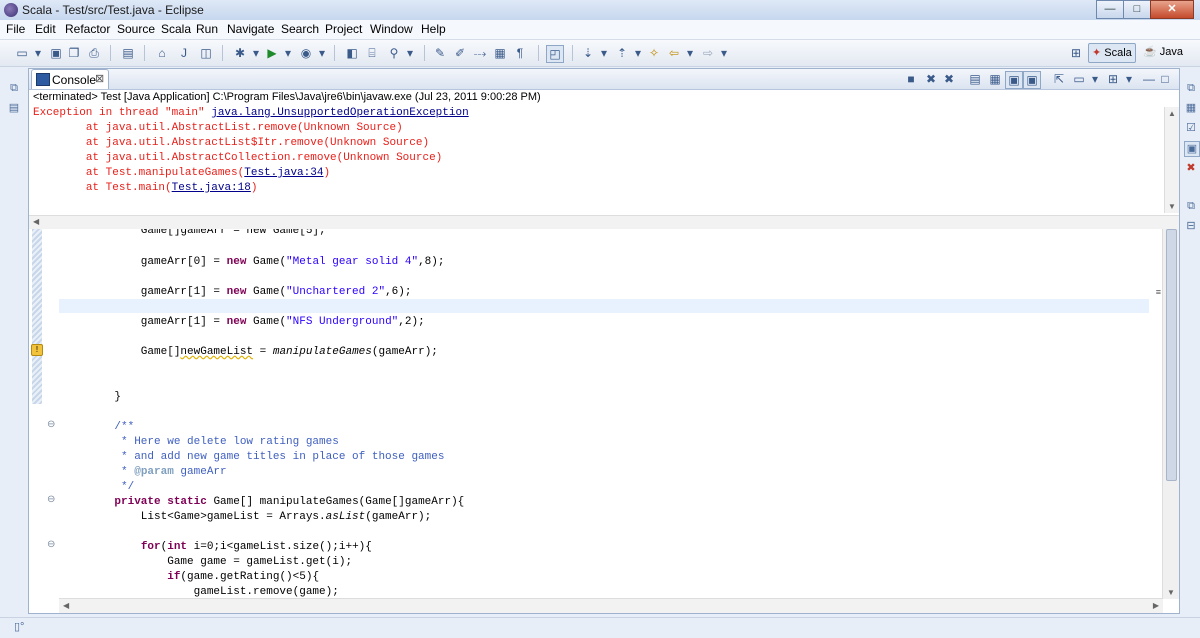 The image size is (1200, 638). I want to click on menu-file: File, so click(15, 29).